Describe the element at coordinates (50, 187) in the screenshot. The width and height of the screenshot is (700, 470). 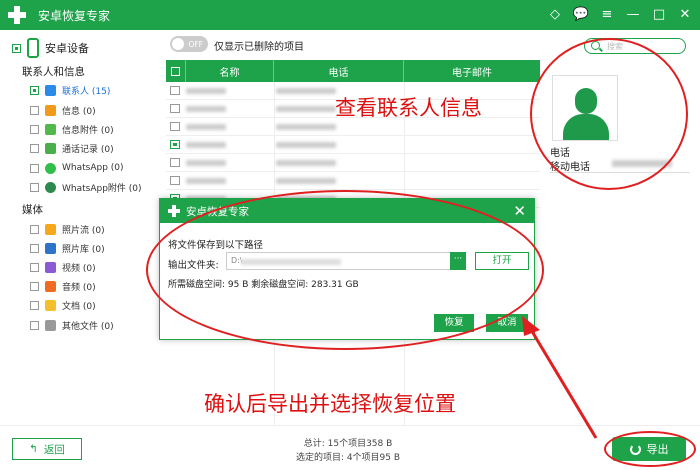
I see `whatsapp-attachment-icon` at that location.